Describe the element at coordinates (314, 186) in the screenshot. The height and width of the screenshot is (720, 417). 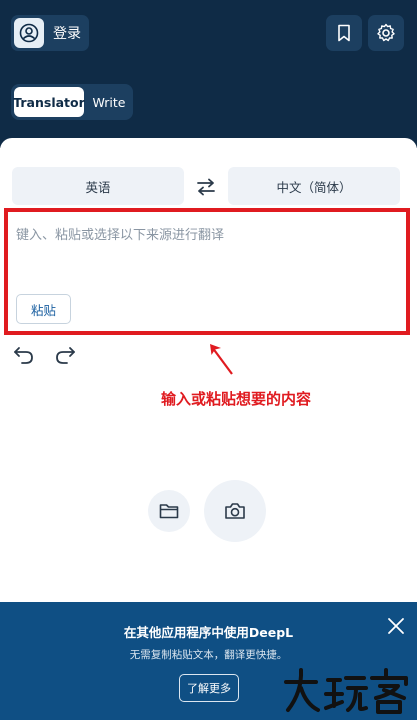
I see `target-language-button: 中文（简体）` at that location.